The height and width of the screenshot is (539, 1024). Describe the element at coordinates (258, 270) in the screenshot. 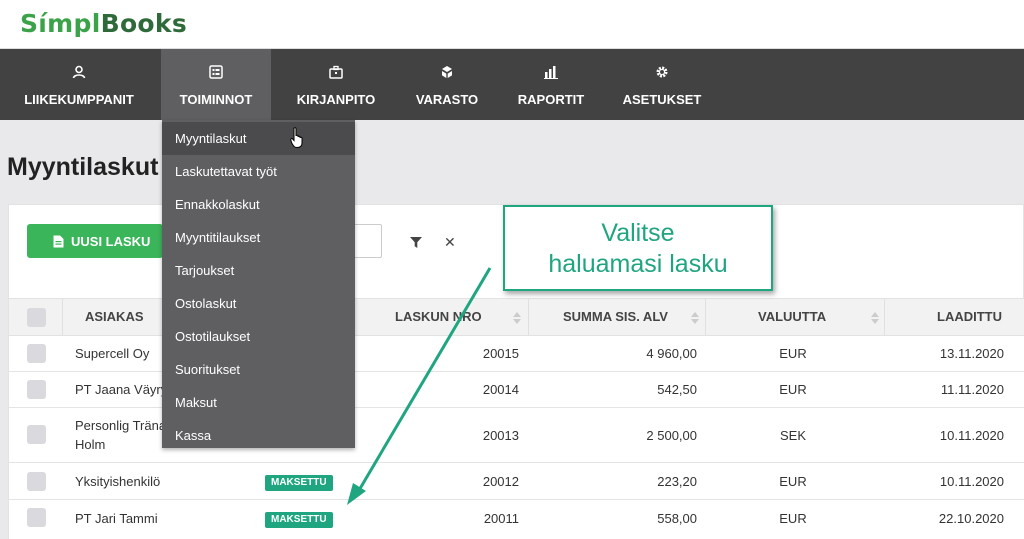

I see `menu-item-tarjoukset: Tarjoukset` at that location.